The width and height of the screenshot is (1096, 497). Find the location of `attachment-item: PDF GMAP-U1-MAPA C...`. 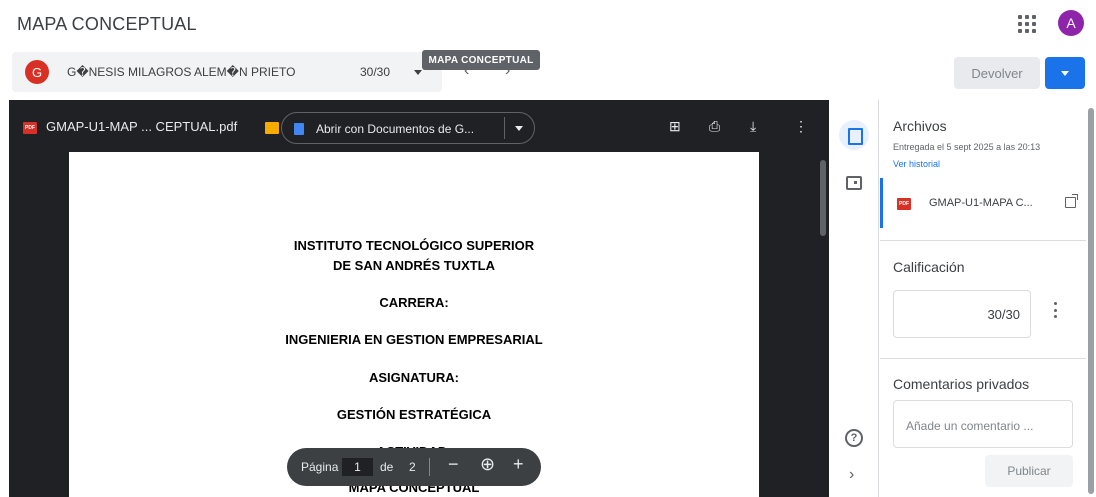

attachment-item: PDF GMAP-U1-MAPA C... is located at coordinates (983, 203).